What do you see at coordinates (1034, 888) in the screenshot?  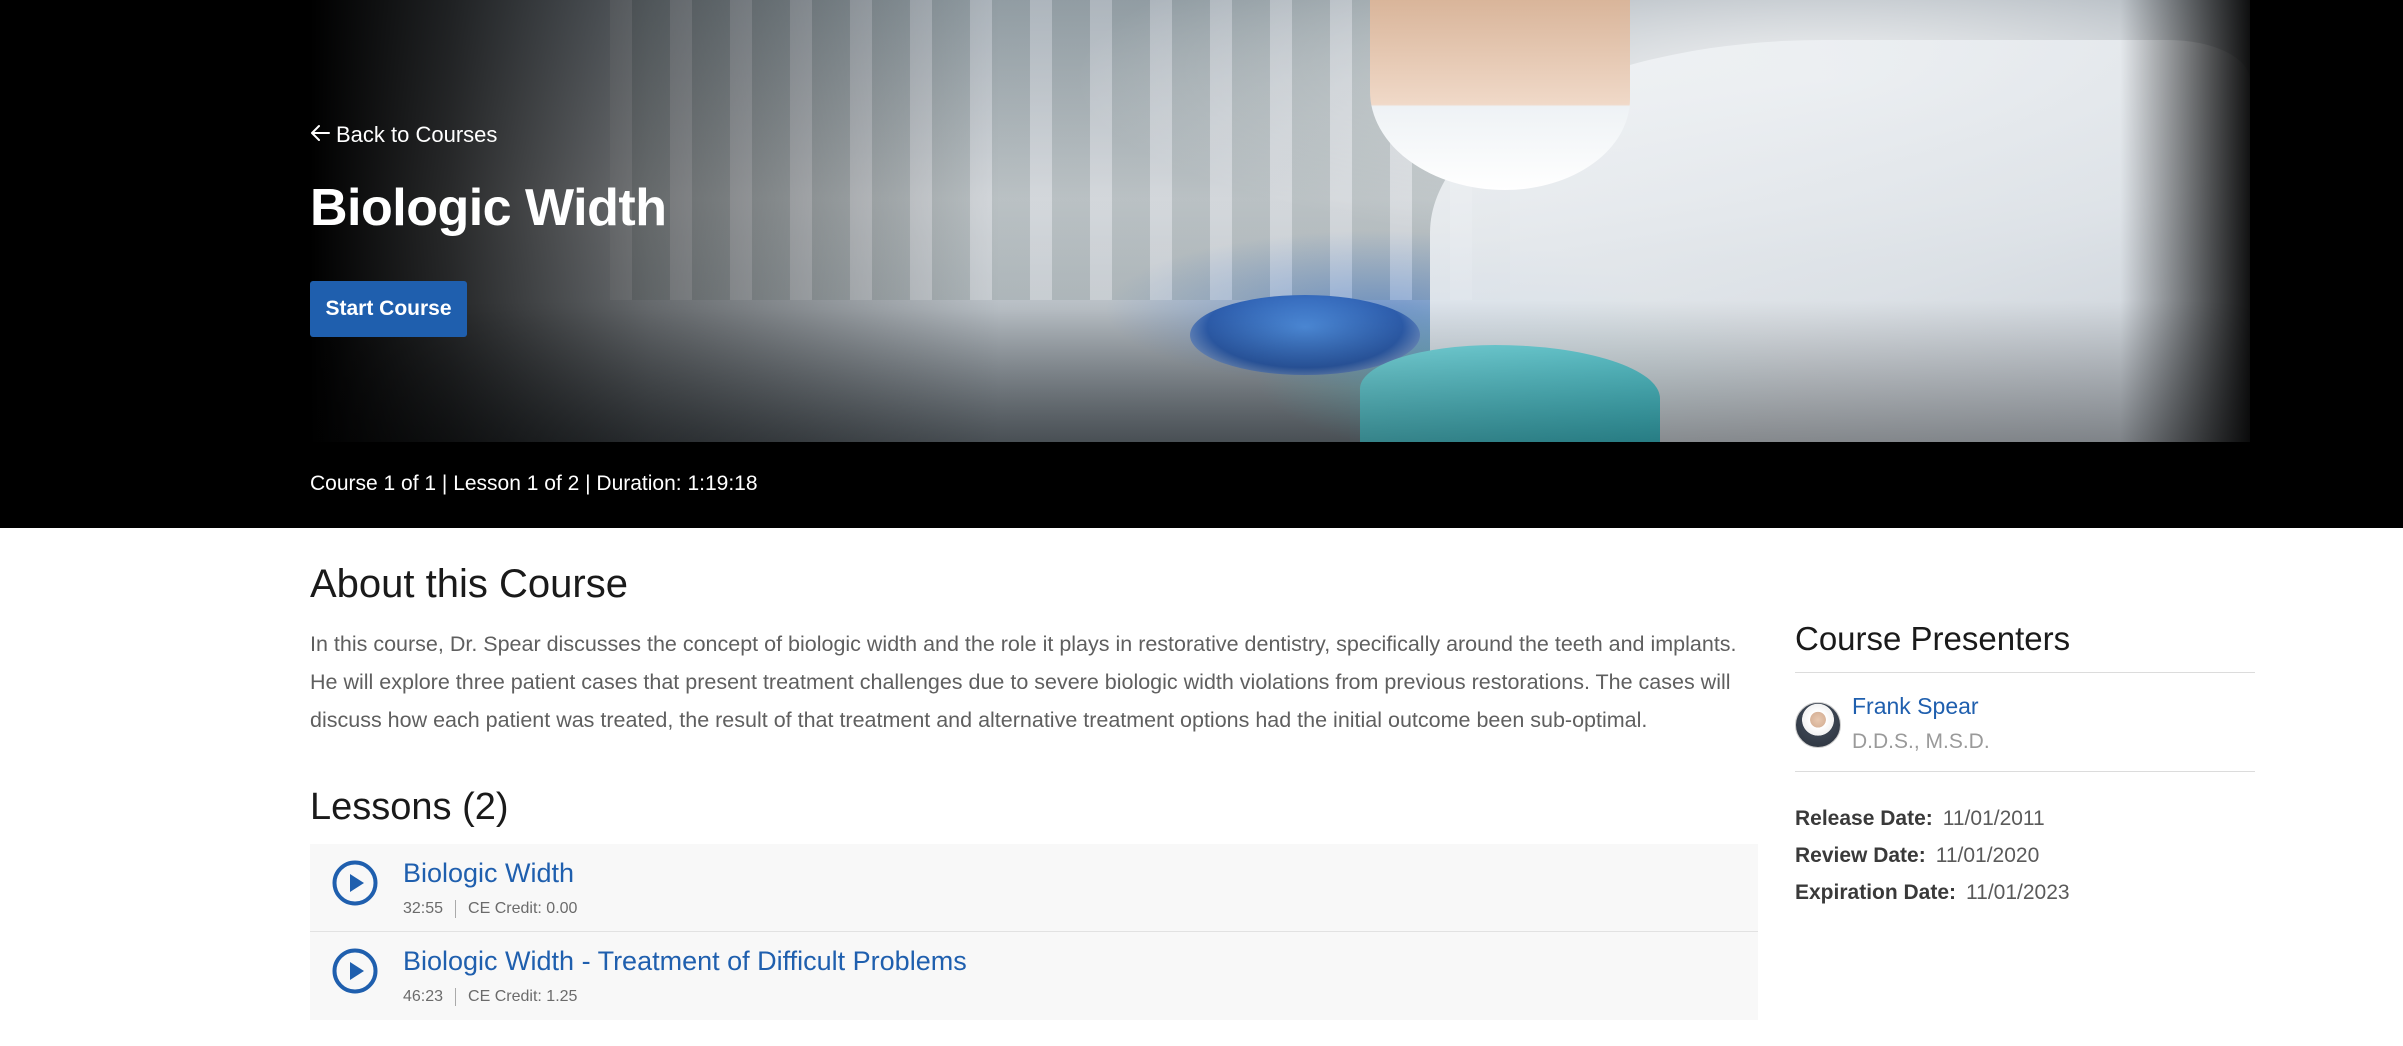 I see `lesson-row: Biologic Width 32:55 CE Credit: 0.00` at bounding box center [1034, 888].